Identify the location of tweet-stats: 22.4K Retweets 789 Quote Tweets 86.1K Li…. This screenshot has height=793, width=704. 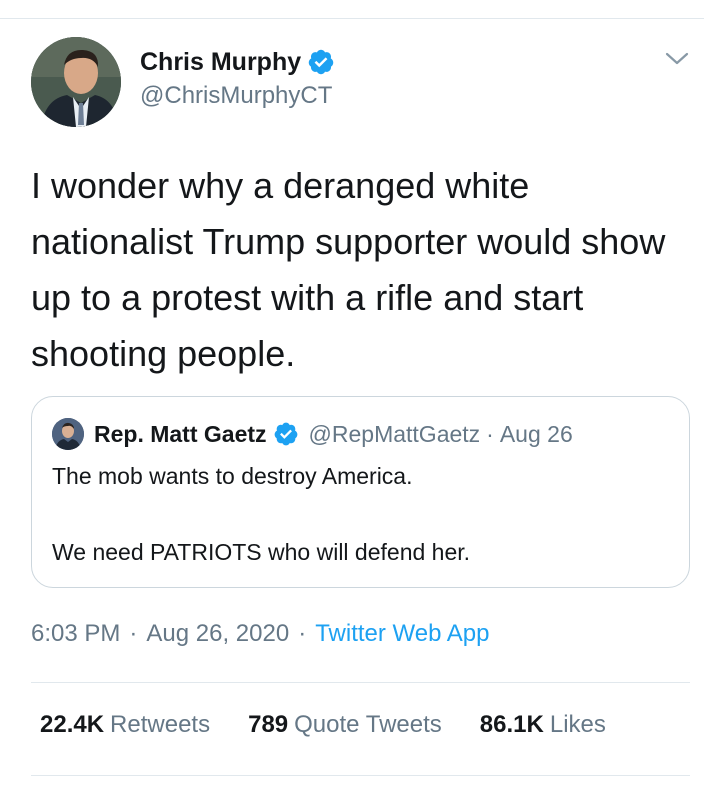
(323, 725).